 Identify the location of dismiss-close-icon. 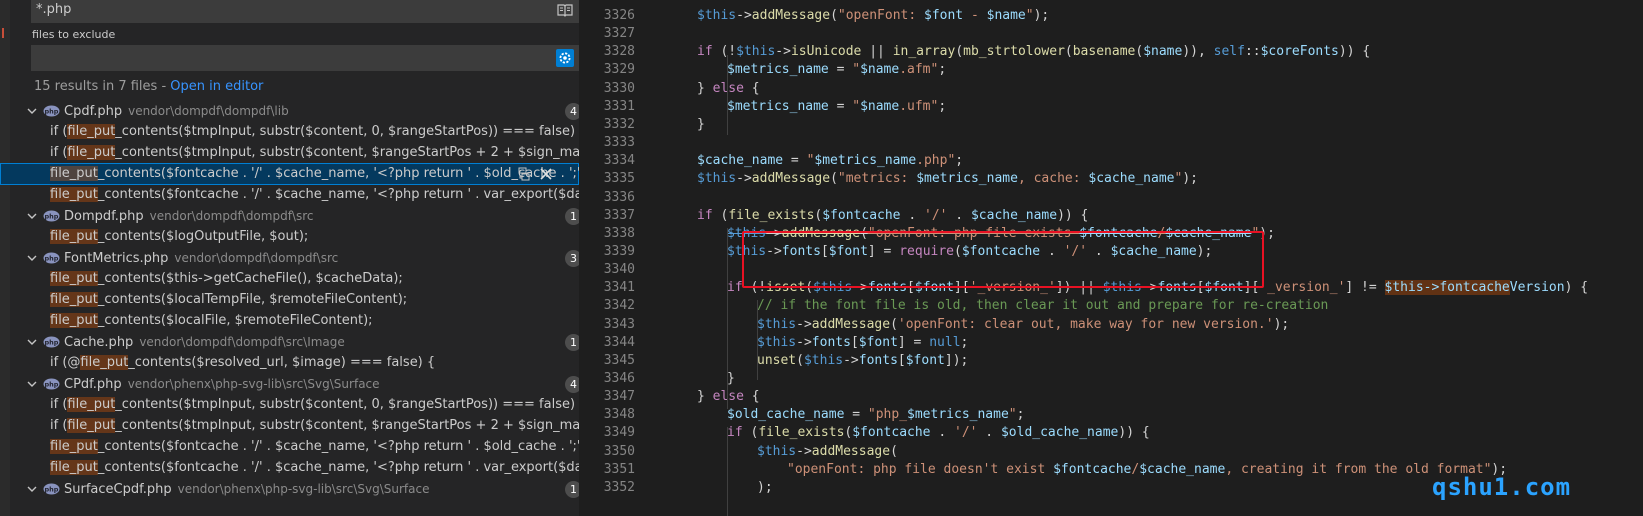
(546, 174).